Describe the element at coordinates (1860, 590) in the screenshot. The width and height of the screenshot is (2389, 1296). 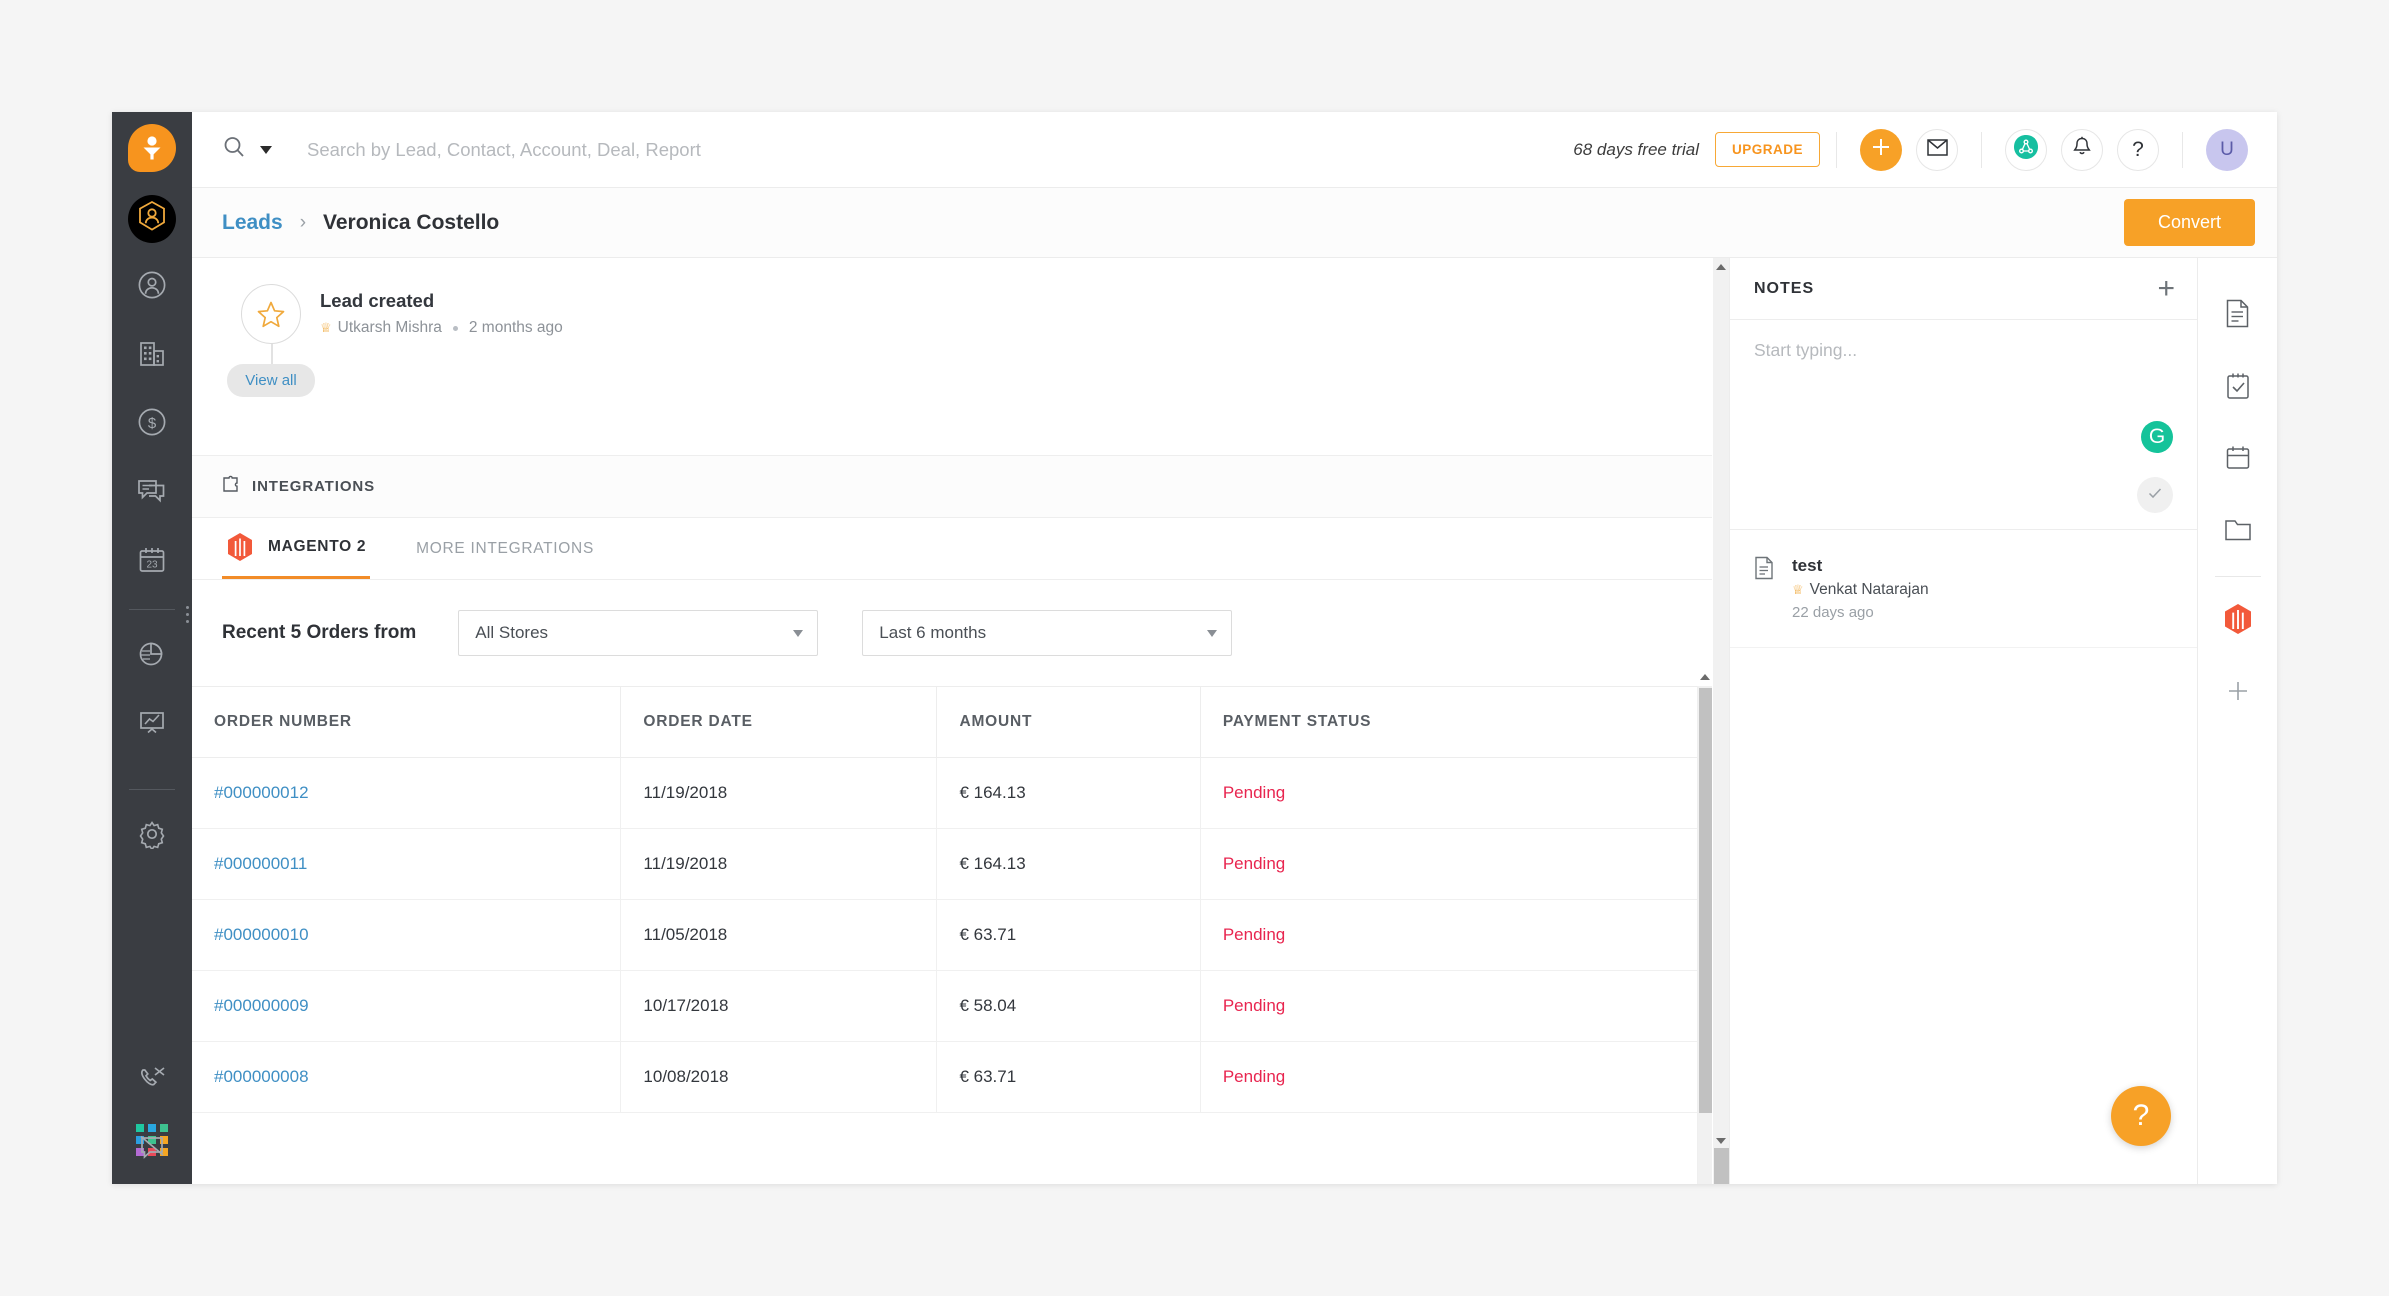
I see `note-author-row: ♕ Venkat Natarajan` at that location.